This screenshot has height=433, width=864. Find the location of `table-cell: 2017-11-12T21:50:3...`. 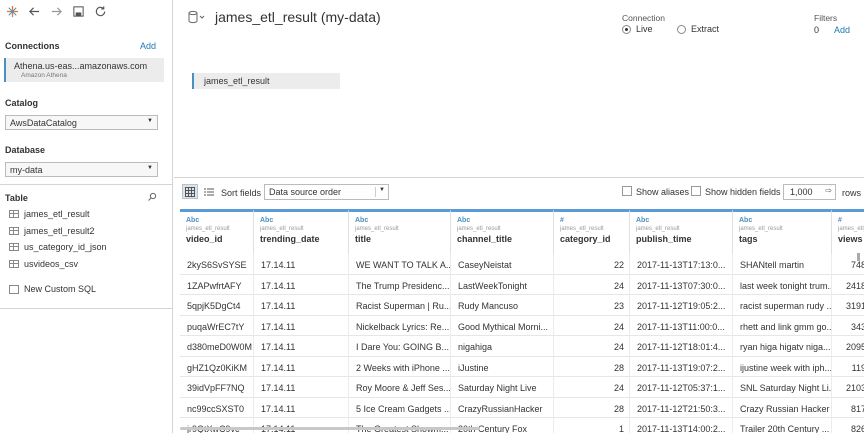

table-cell: 2017-11-12T21:50:3... is located at coordinates (681, 407).